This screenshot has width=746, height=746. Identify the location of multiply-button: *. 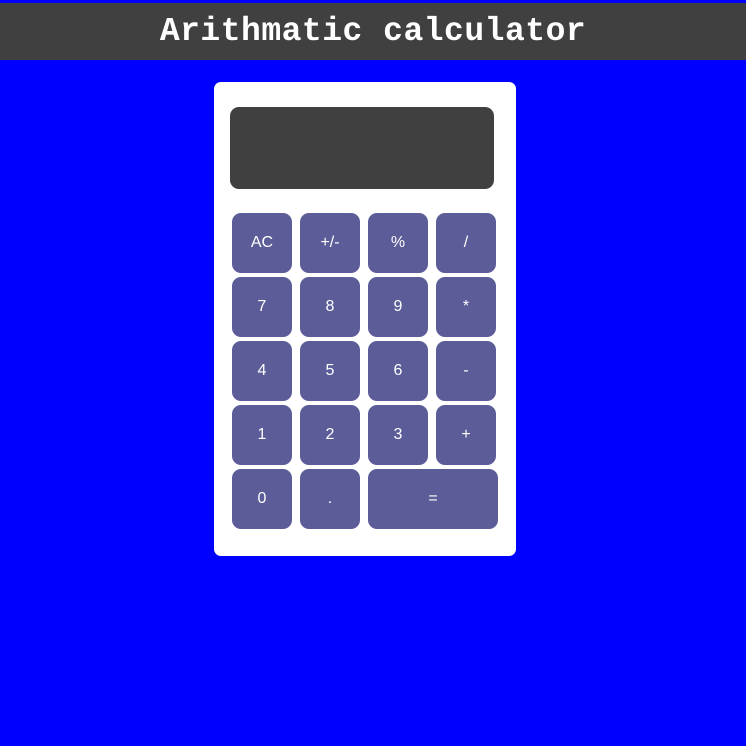
(466, 307).